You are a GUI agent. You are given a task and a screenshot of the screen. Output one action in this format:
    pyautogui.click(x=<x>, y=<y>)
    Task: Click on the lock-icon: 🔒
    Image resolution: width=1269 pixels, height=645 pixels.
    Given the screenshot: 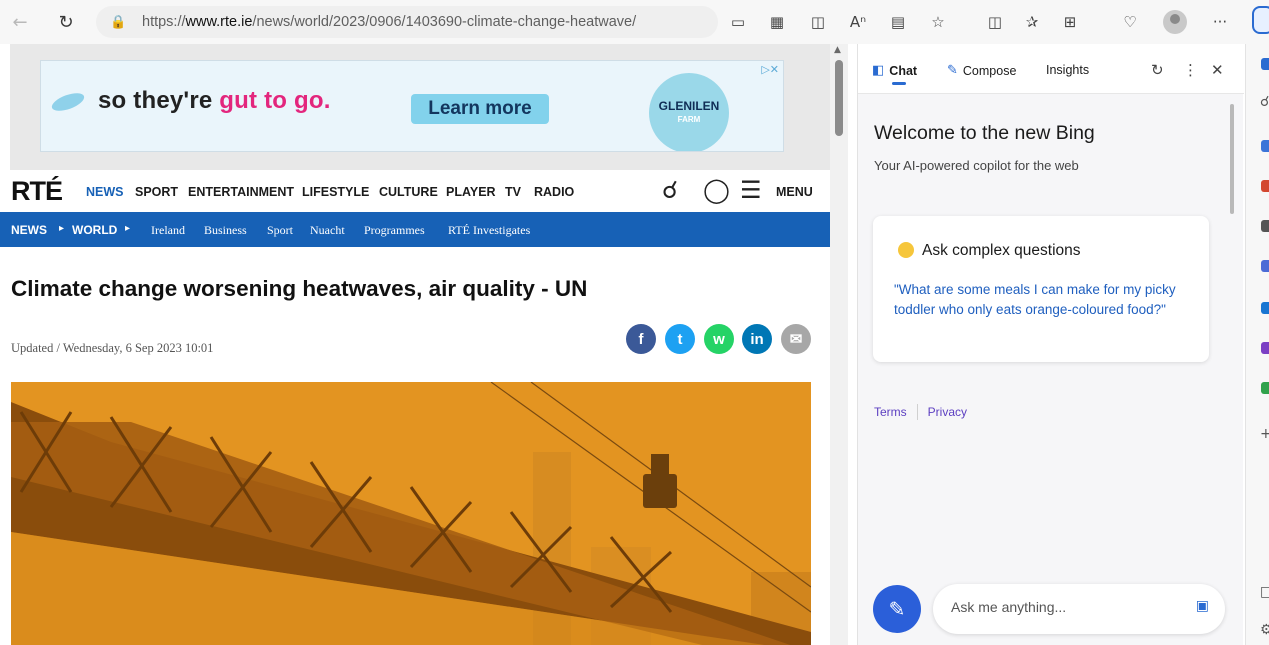 What is the action you would take?
    pyautogui.click(x=118, y=22)
    